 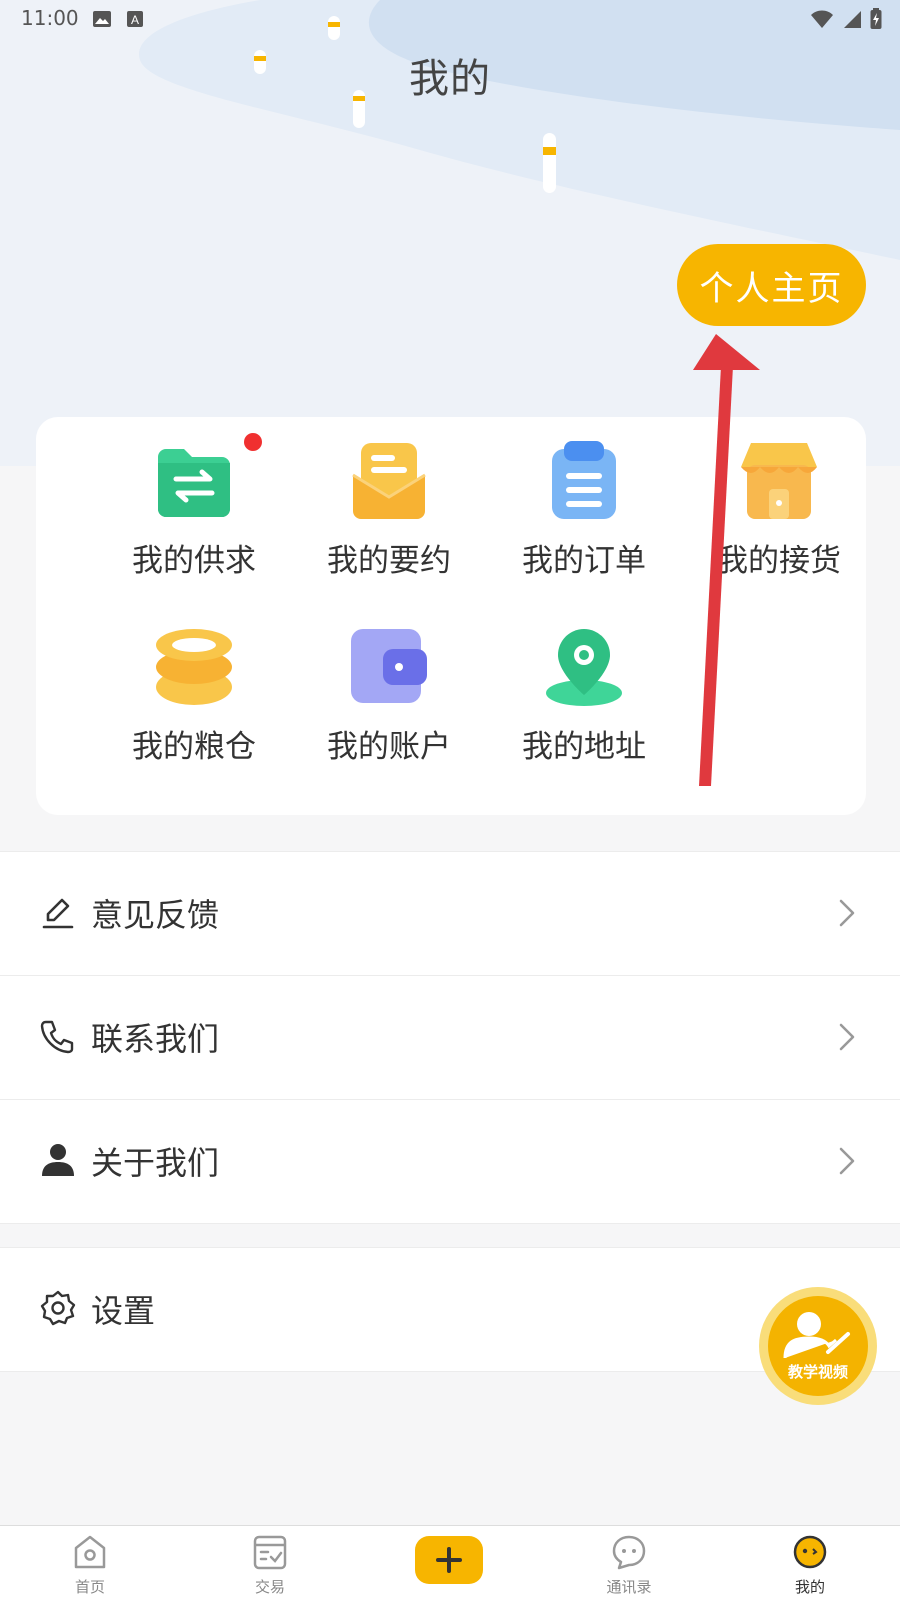 I want to click on tab-label: 通讯录, so click(x=629, y=1587).